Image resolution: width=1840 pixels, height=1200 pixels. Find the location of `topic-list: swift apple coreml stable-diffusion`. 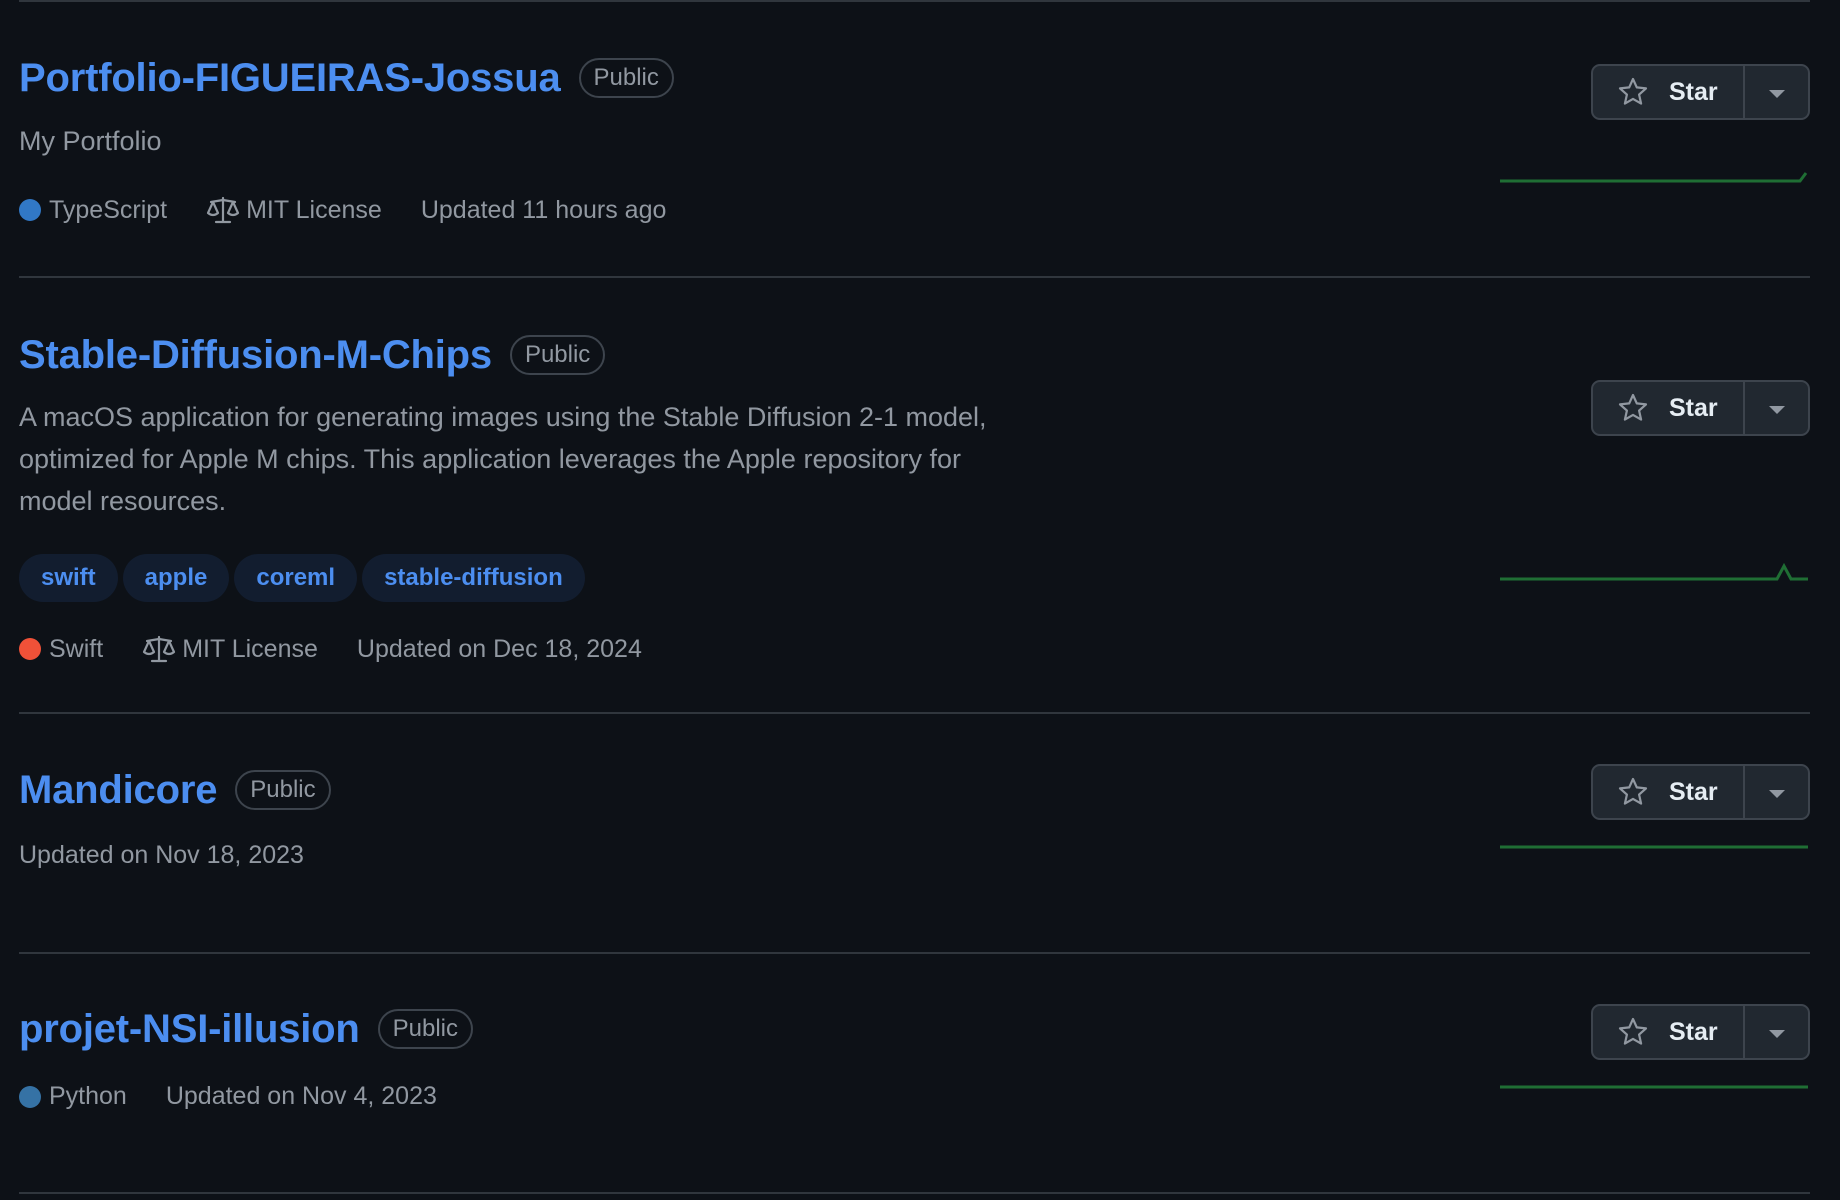

topic-list: swift apple coreml stable-diffusion is located at coordinates (302, 578).